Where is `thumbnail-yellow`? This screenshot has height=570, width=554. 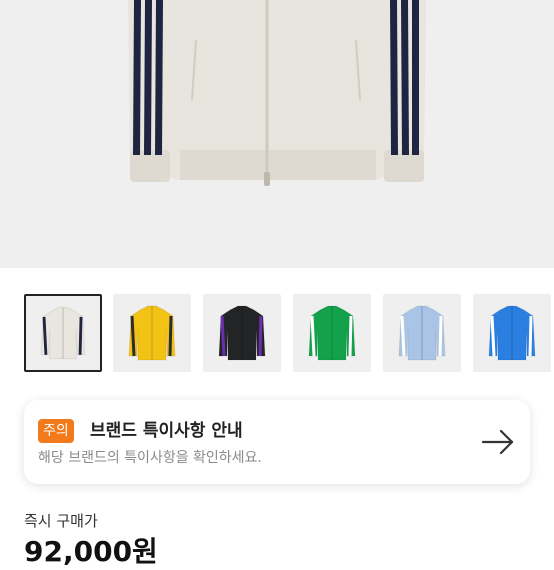
thumbnail-yellow is located at coordinates (152, 333).